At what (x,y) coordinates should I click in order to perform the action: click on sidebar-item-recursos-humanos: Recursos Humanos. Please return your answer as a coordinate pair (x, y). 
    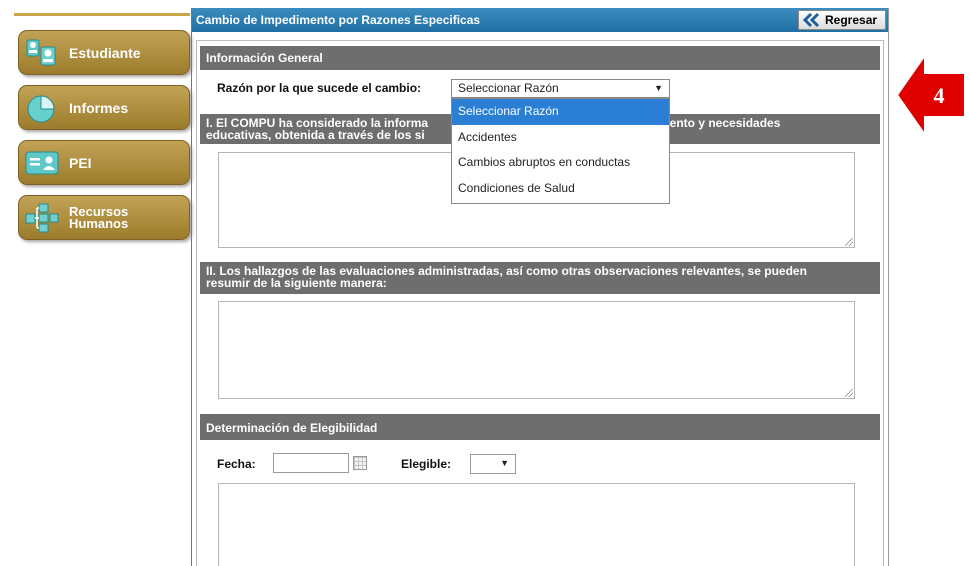
    Looking at the image, I should click on (104, 217).